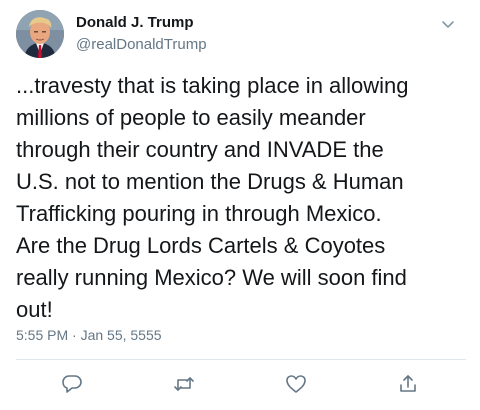  Describe the element at coordinates (141, 45) in the screenshot. I see `author-handle: @realDonaldTrump` at that location.